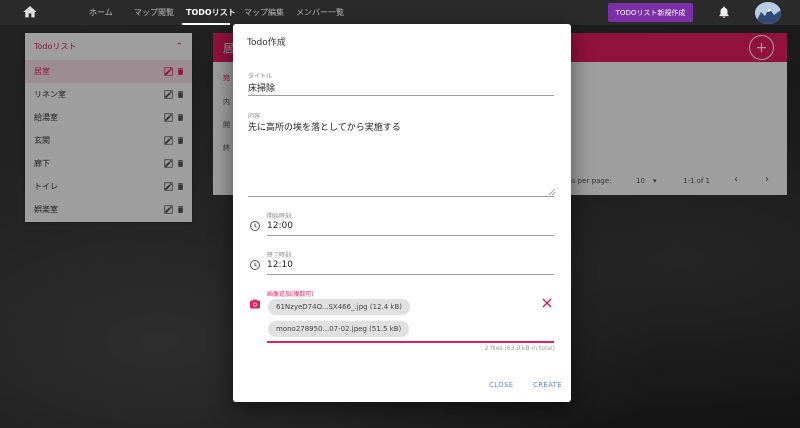 Image resolution: width=800 pixels, height=428 pixels. Describe the element at coordinates (410, 342) in the screenshot. I see `image-upload-underline` at that location.